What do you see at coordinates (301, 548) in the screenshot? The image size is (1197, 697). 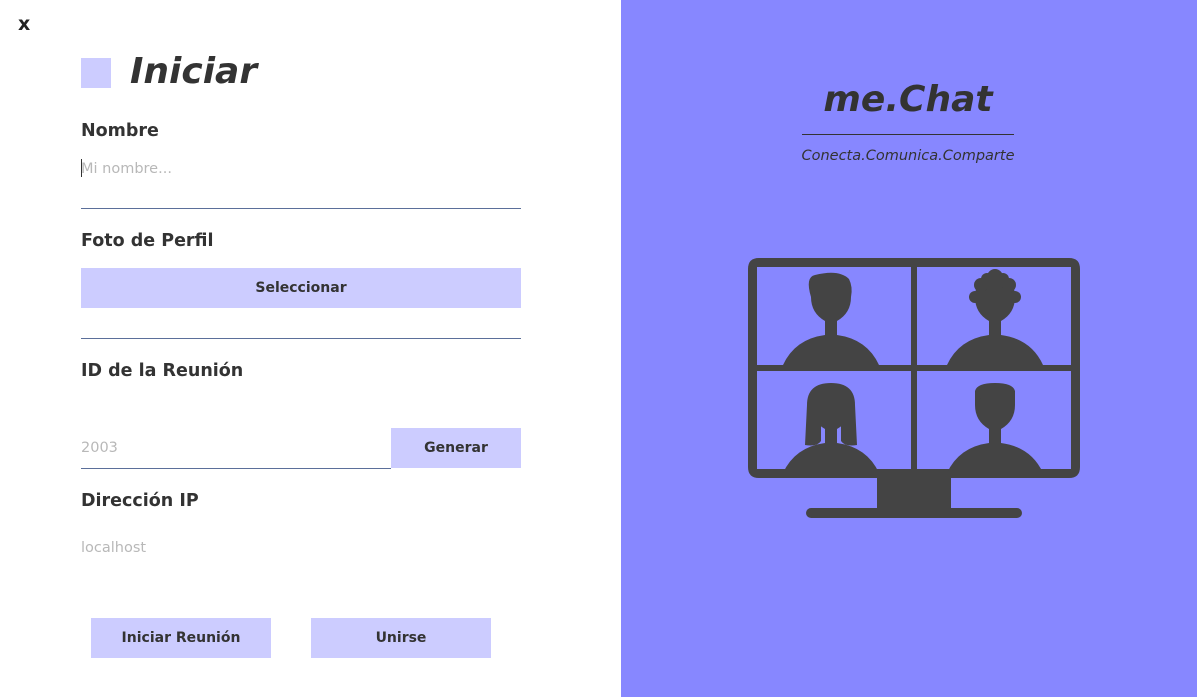 I see `ip-input` at bounding box center [301, 548].